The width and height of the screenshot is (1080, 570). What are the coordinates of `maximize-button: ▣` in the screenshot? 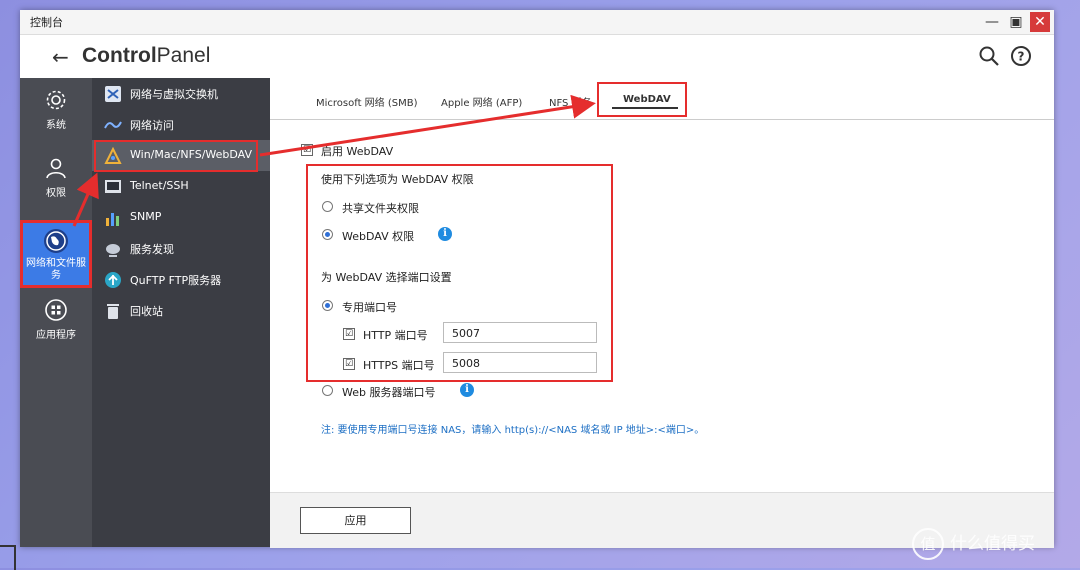 It's located at (1016, 22).